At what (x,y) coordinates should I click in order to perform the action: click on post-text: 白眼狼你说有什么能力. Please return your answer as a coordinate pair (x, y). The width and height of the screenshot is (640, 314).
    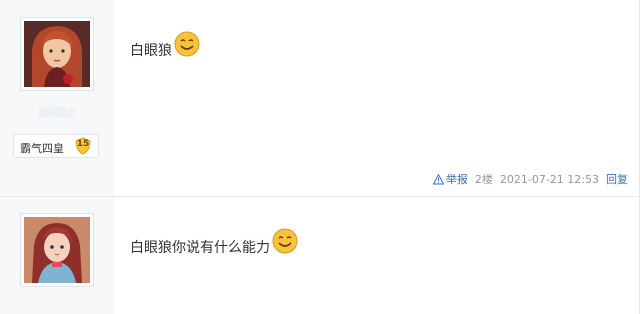
    Looking at the image, I should click on (200, 248).